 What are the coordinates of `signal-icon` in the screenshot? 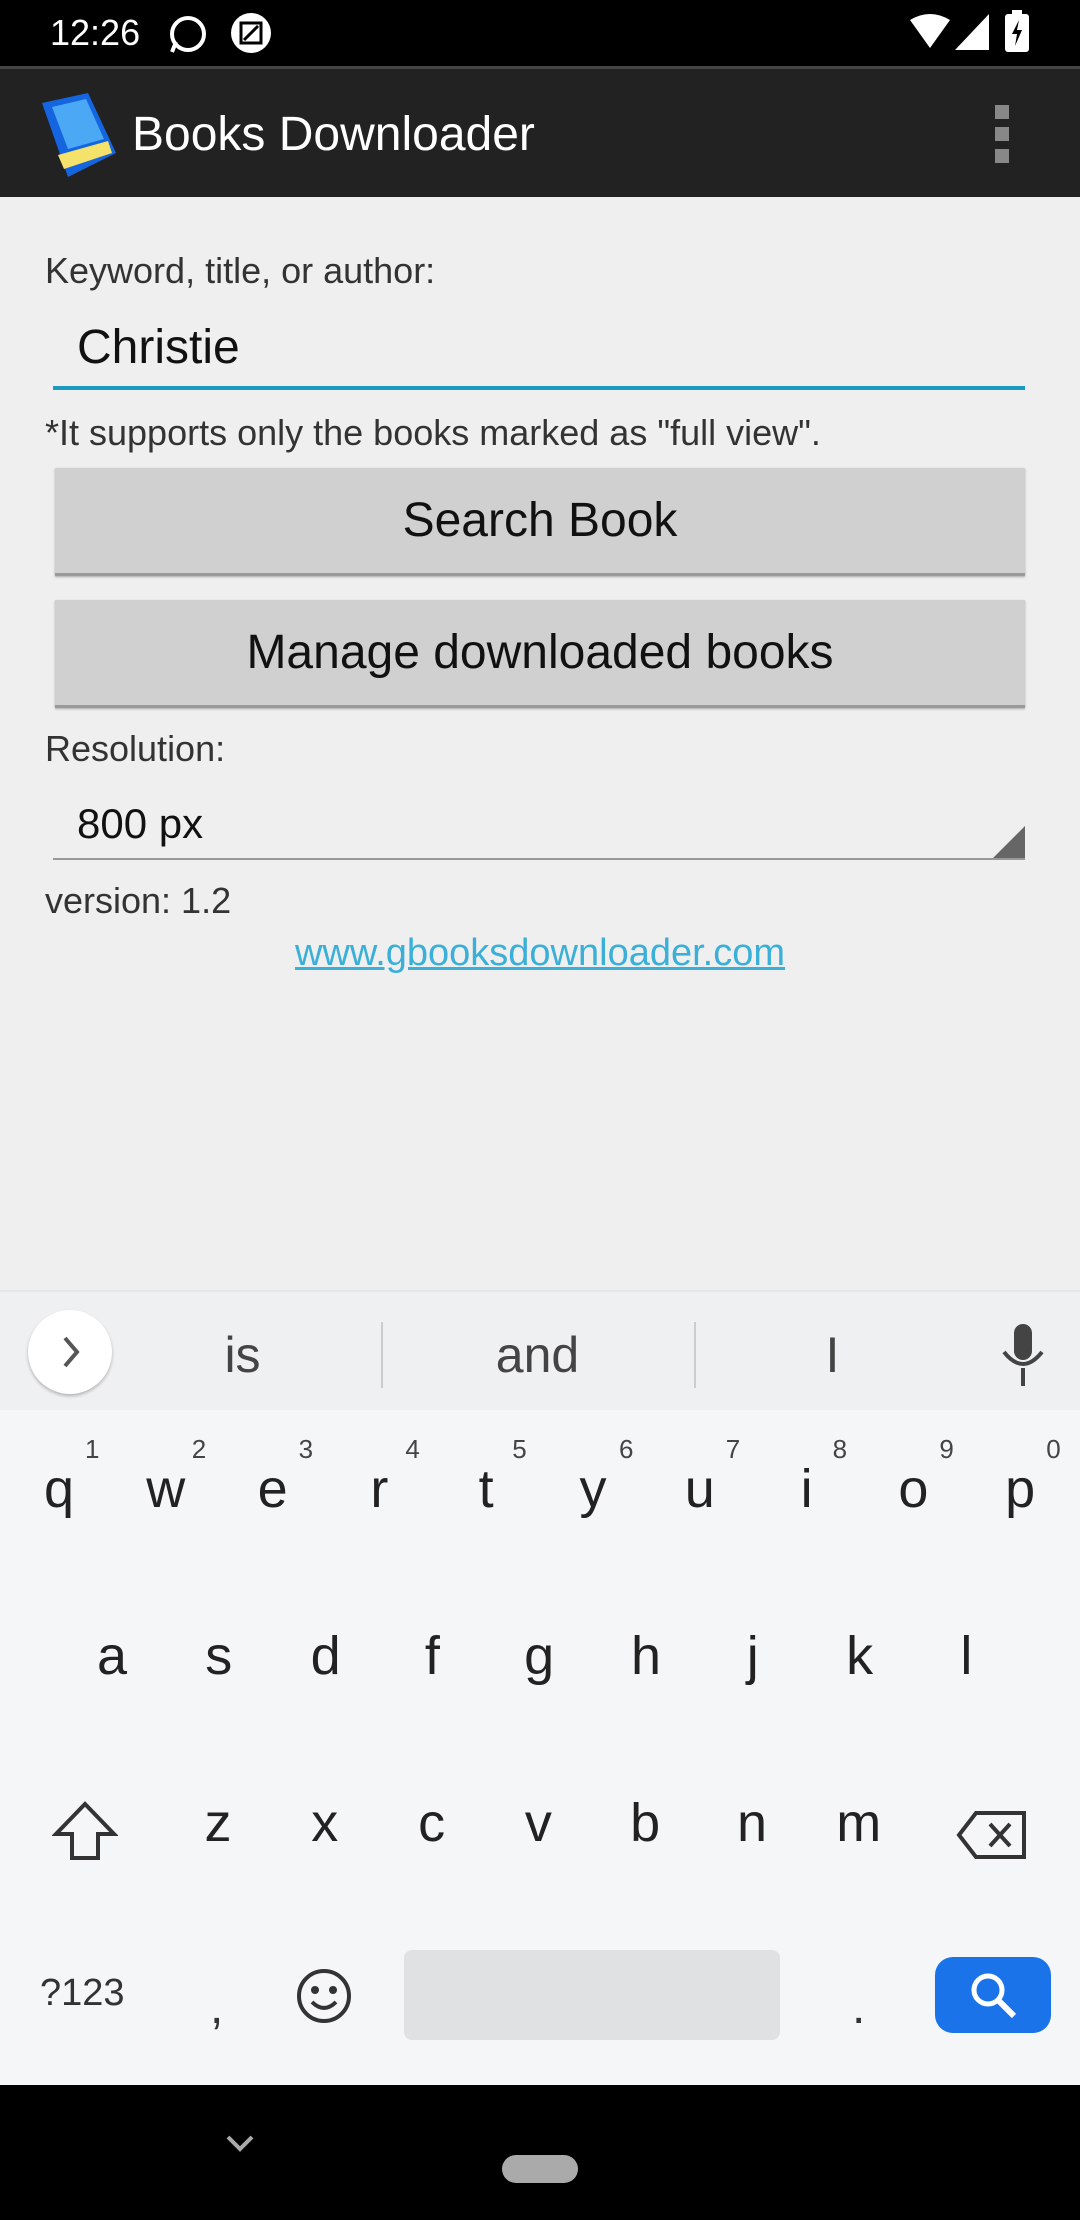 It's located at (972, 32).